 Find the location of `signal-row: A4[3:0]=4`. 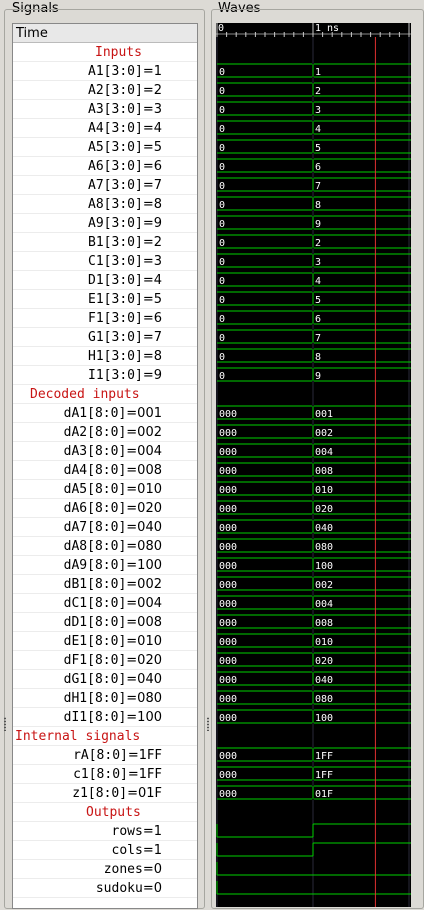

signal-row: A4[3:0]=4 is located at coordinates (105, 128).